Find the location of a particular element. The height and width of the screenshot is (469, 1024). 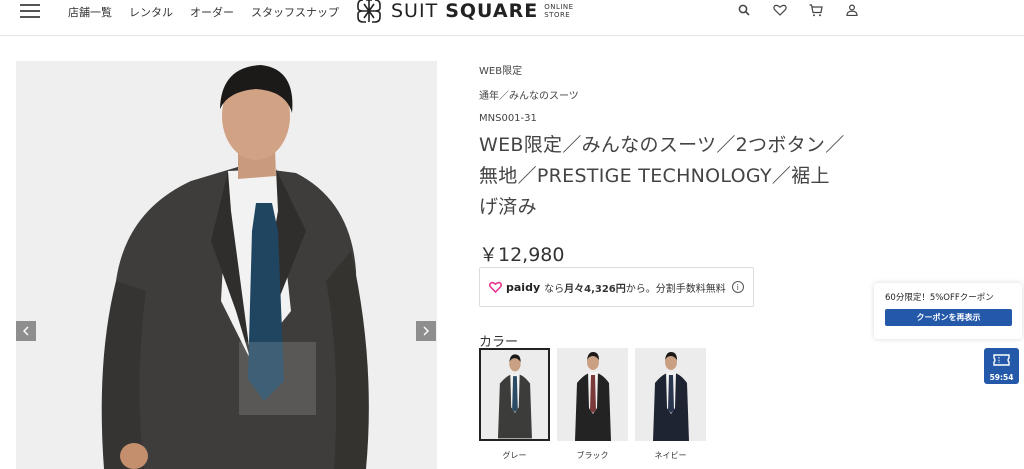

ticket-icon is located at coordinates (1001, 360).